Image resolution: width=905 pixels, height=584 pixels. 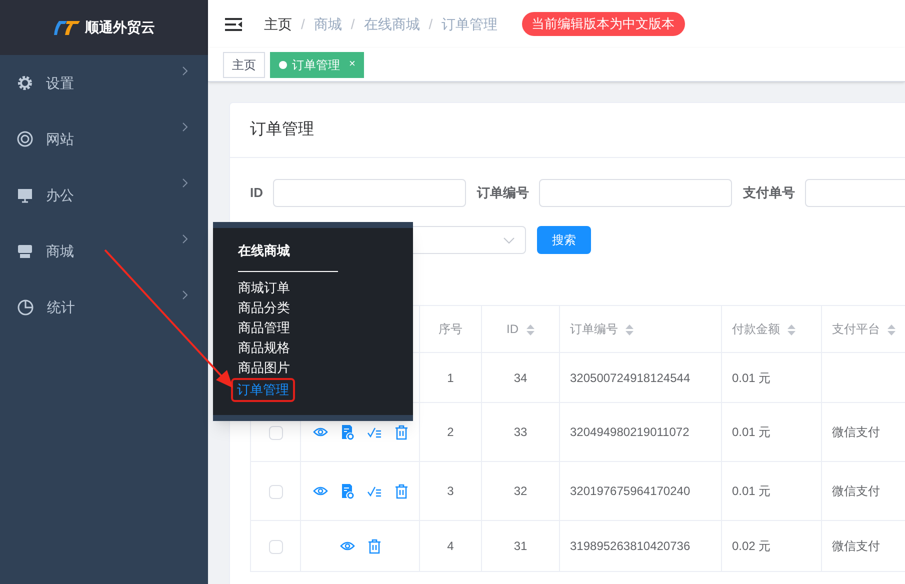 What do you see at coordinates (503, 193) in the screenshot?
I see `filter-label: 订单编号` at bounding box center [503, 193].